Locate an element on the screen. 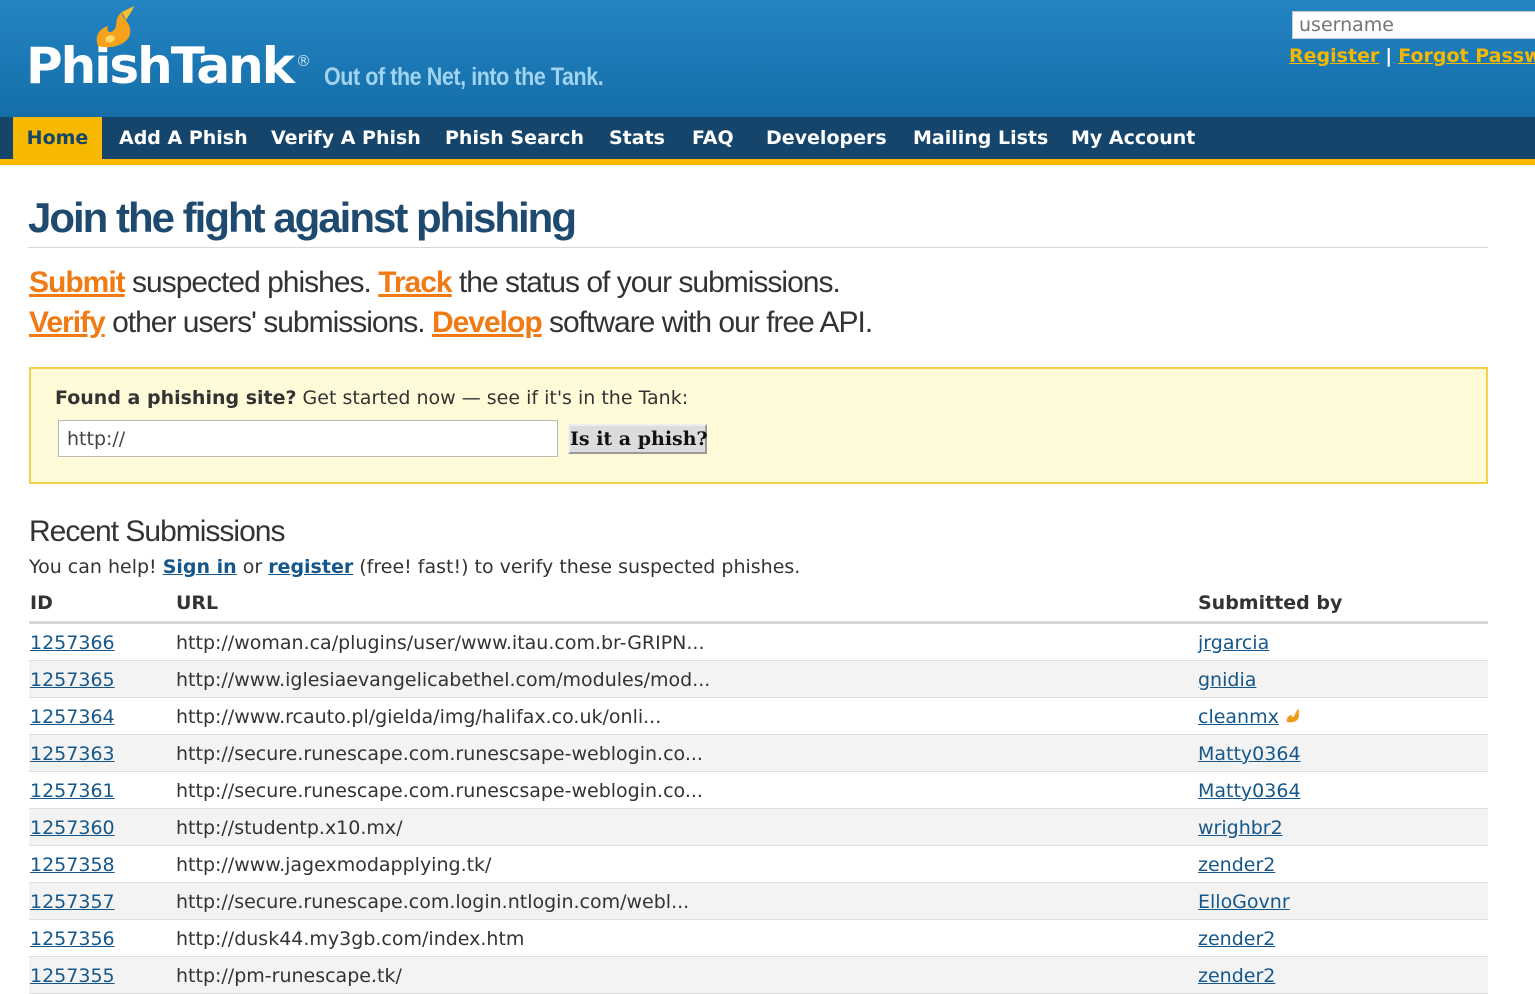  phish-id-link: 1257358 is located at coordinates (72, 865).